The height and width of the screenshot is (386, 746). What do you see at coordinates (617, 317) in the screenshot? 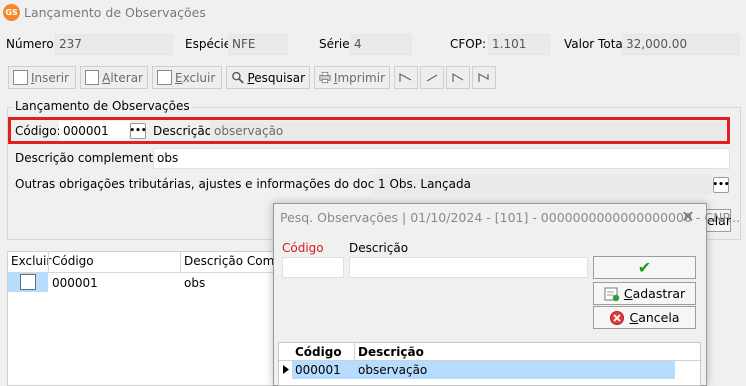
I see `cancel-icon` at bounding box center [617, 317].